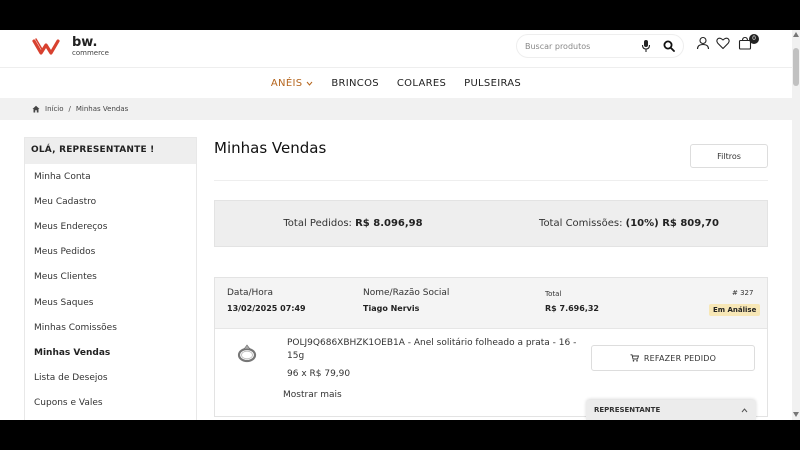 This screenshot has height=450, width=800. What do you see at coordinates (110, 378) in the screenshot?
I see `sidebar-item-lista-de-desejos: Lista de Desejos` at bounding box center [110, 378].